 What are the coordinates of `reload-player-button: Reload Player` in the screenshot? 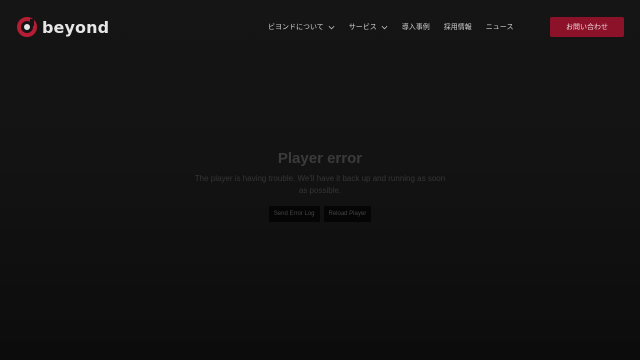 It's located at (347, 214).